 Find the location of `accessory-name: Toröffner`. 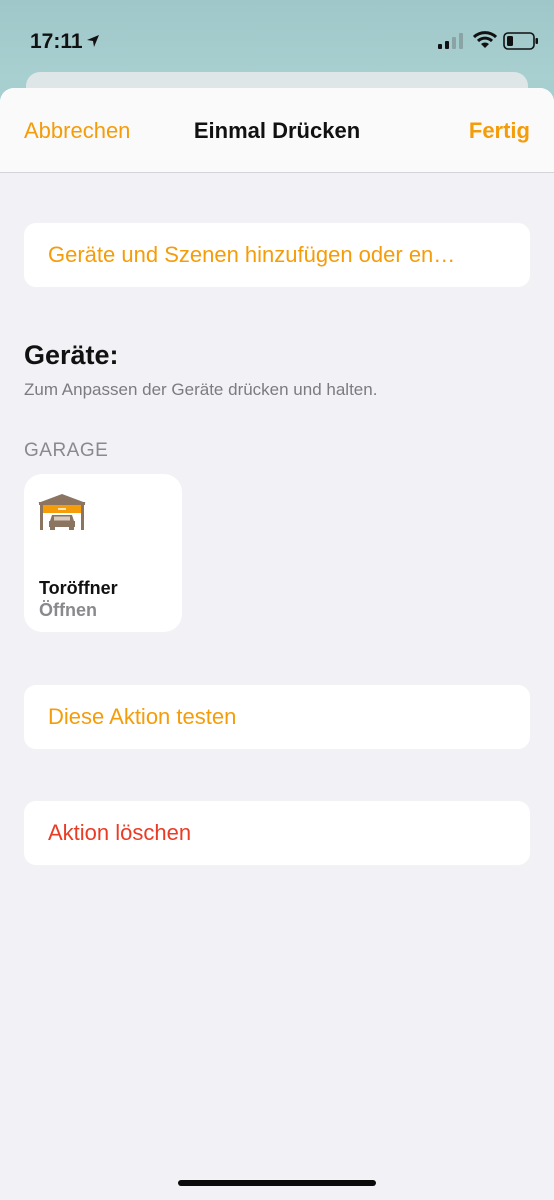

accessory-name: Toröffner is located at coordinates (78, 588).